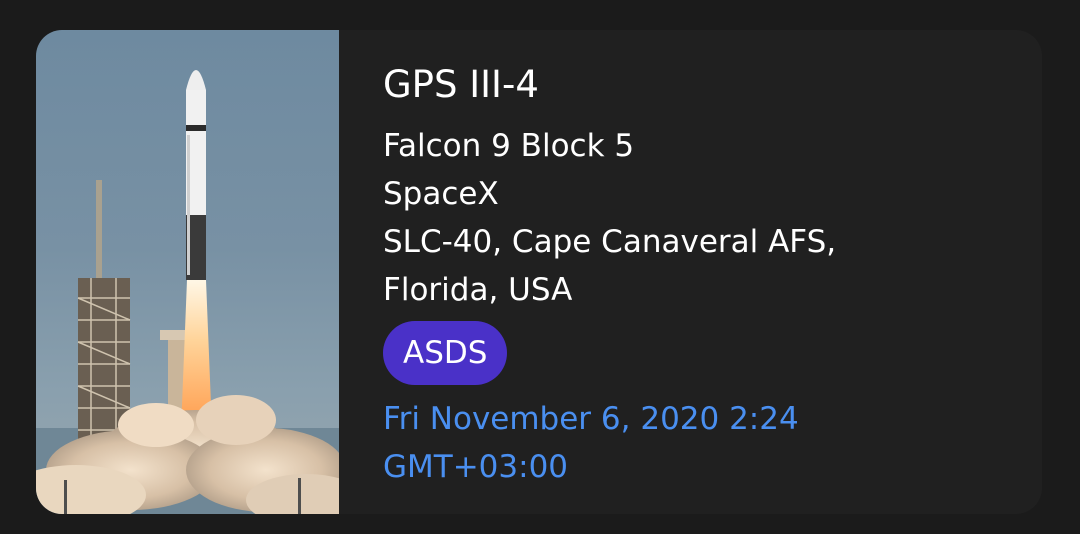  What do you see at coordinates (476, 467) in the screenshot?
I see `launch-date-line-2: GMT+03:00` at bounding box center [476, 467].